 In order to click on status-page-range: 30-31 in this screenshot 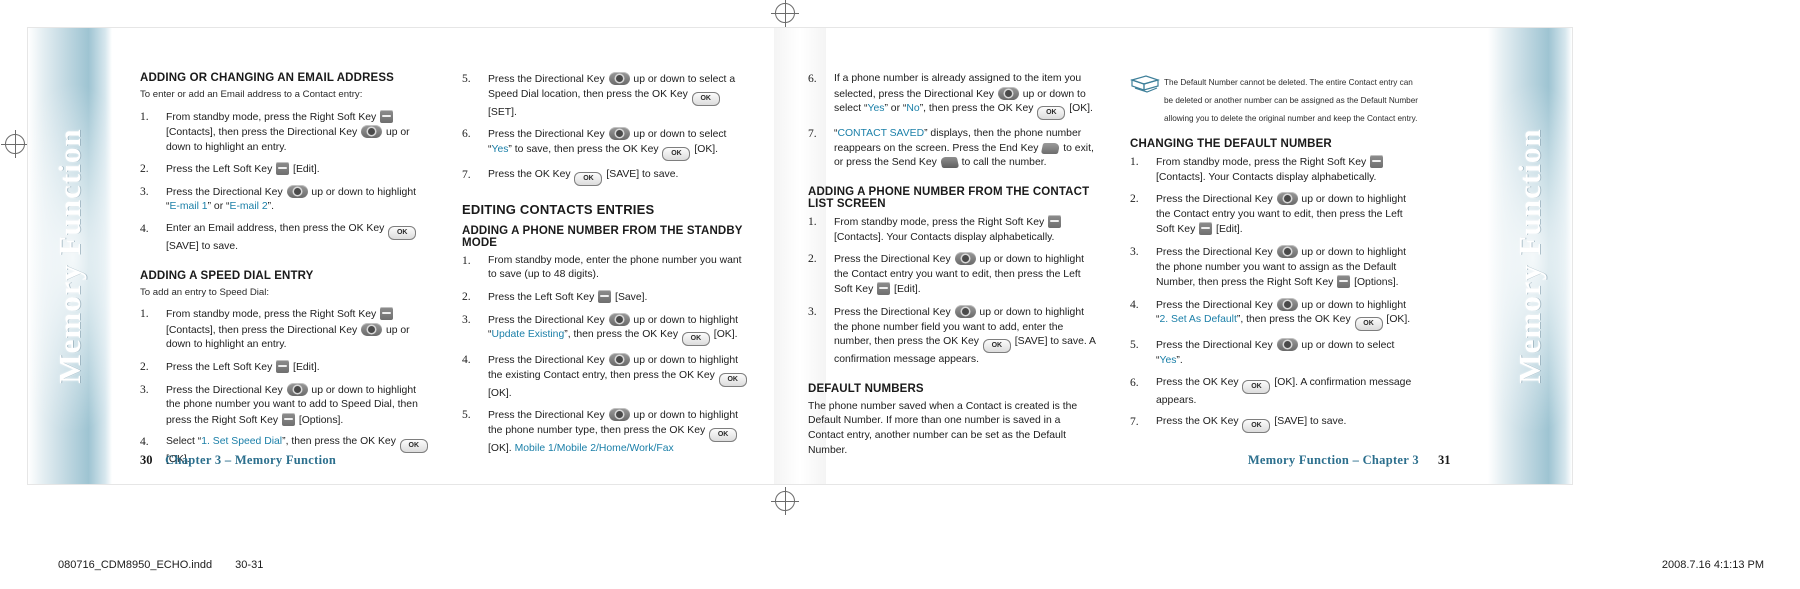, I will do `click(249, 565)`.